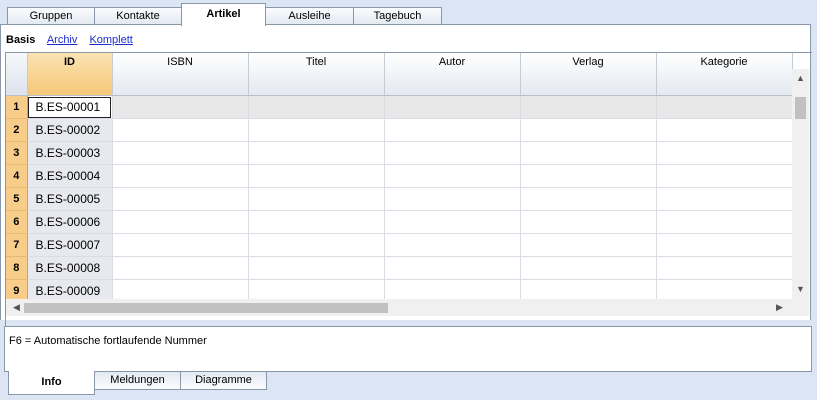 Image resolution: width=817 pixels, height=400 pixels. Describe the element at coordinates (399, 307) in the screenshot. I see `horizontal-scrollbar: ◀ ▶` at that location.